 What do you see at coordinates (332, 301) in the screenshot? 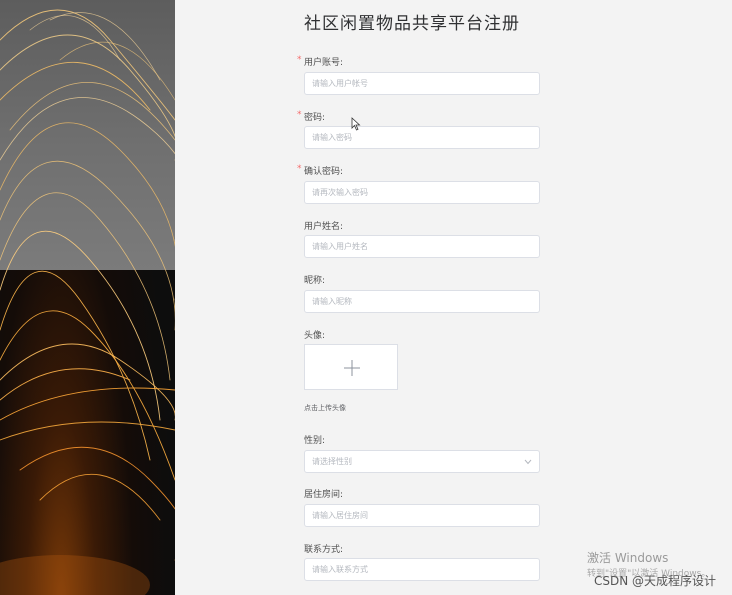
I see `nickname-placeholder: 请输入昵称` at bounding box center [332, 301].